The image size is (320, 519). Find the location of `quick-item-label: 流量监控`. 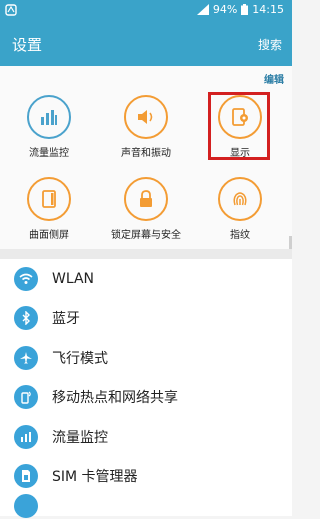

quick-item-label: 流量监控 is located at coordinates (49, 153).